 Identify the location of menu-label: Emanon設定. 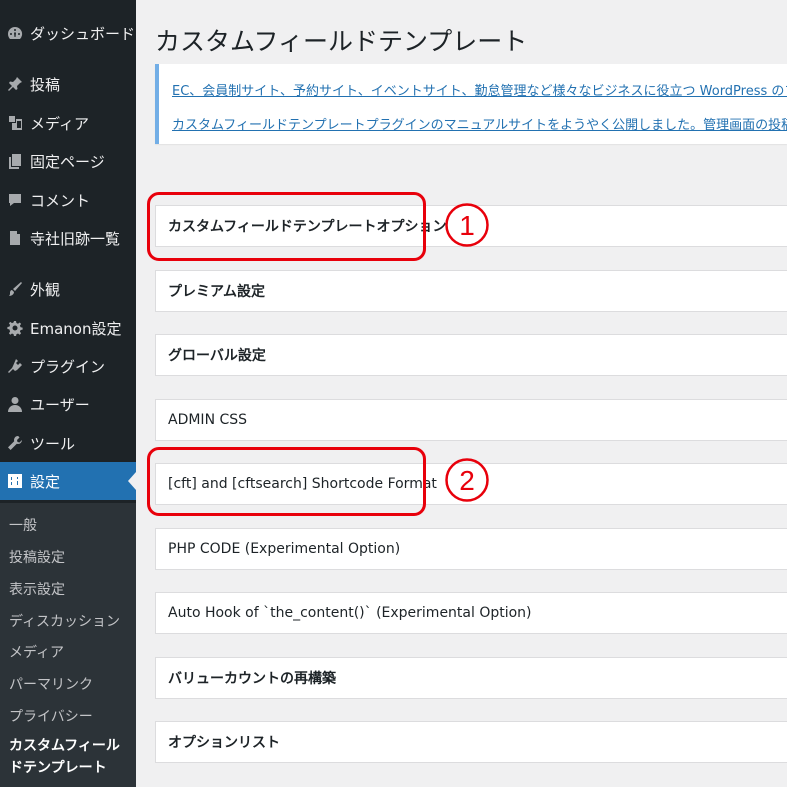
(76, 328).